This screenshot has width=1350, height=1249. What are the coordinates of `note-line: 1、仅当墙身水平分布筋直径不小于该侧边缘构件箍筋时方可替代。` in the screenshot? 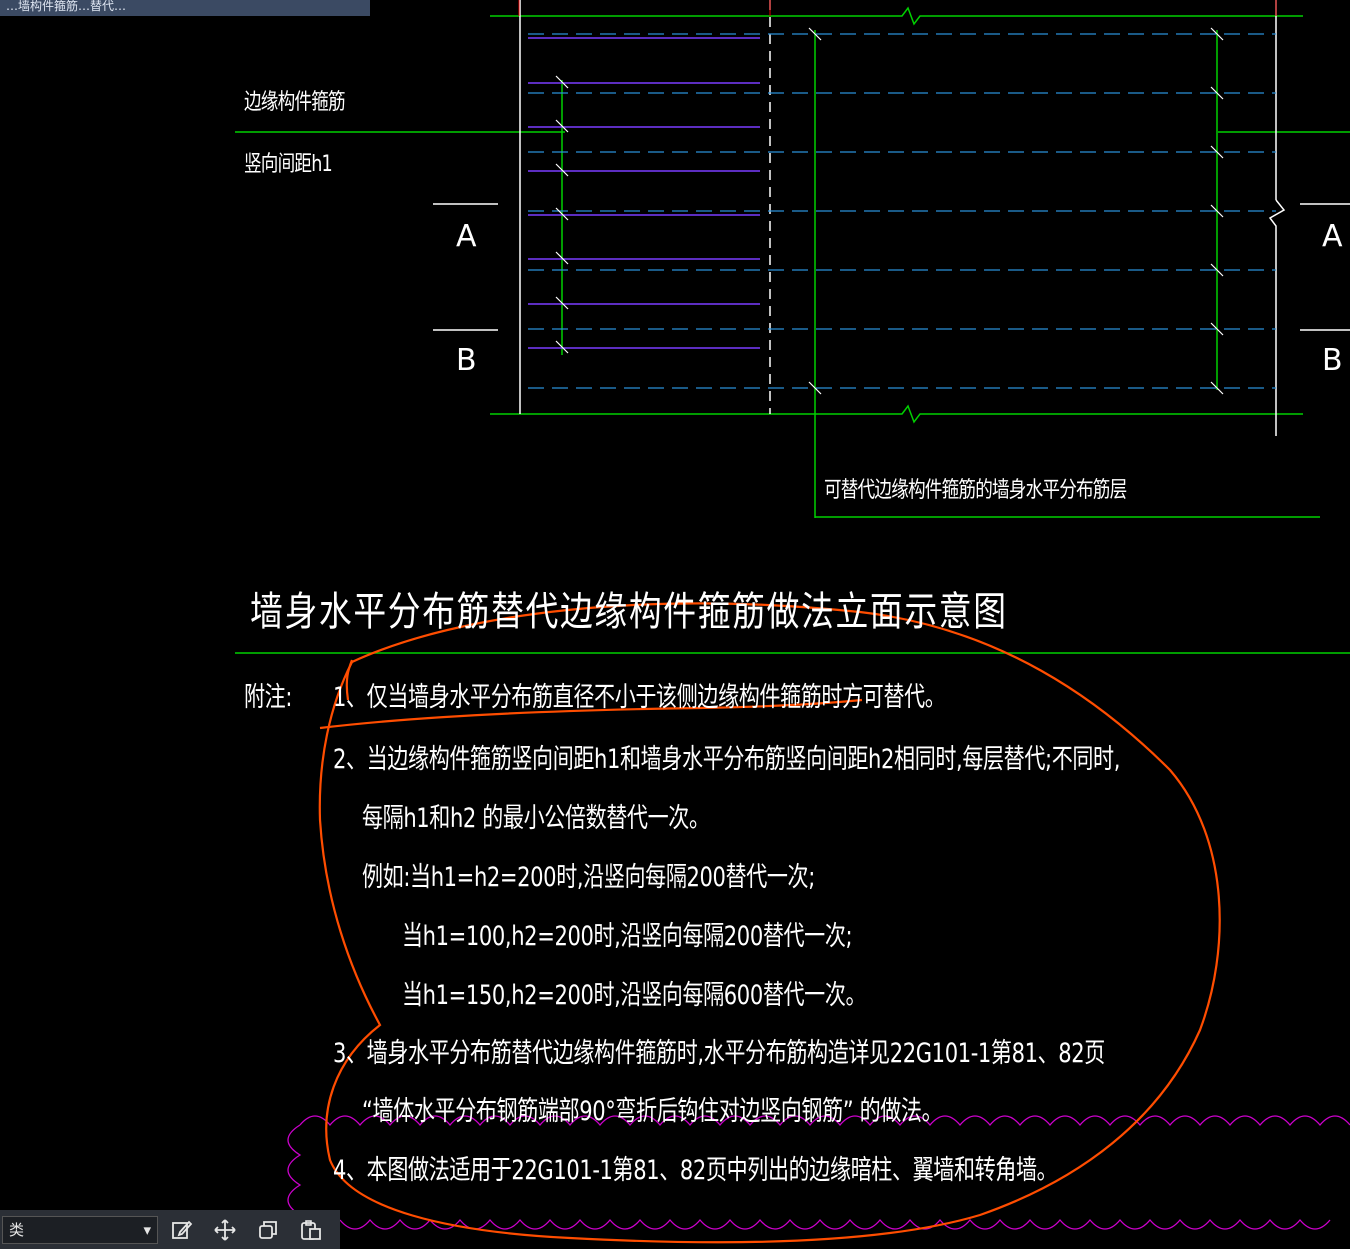 It's located at (639, 697).